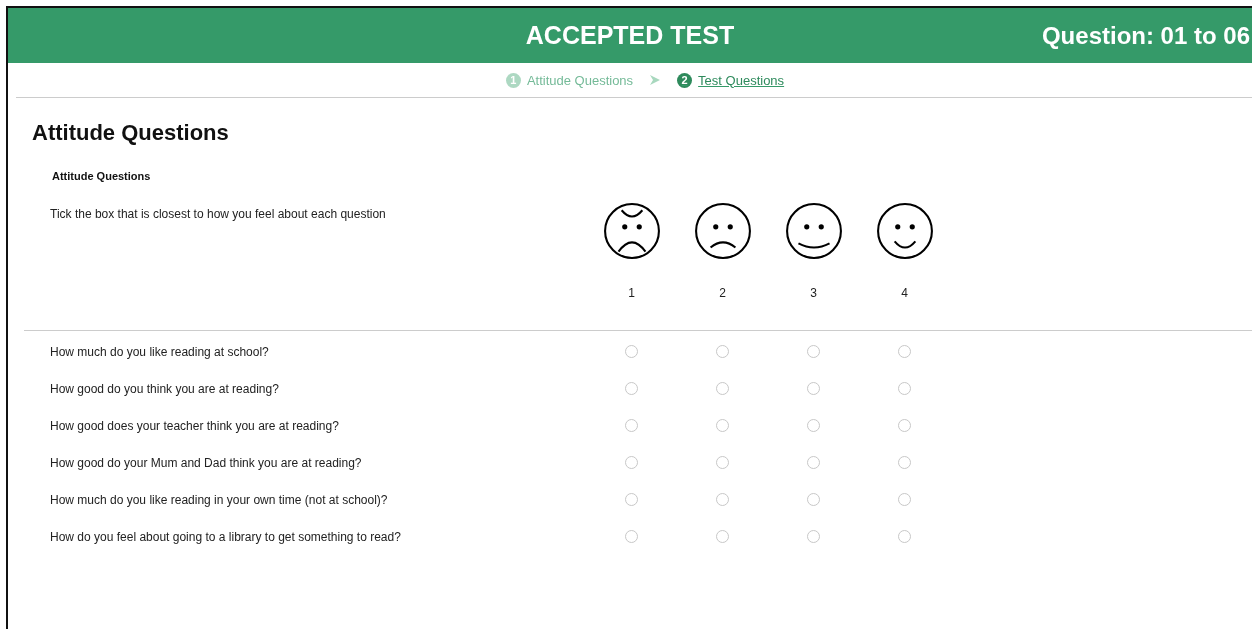  What do you see at coordinates (813, 231) in the screenshot?
I see `happy-face-icon` at bounding box center [813, 231].